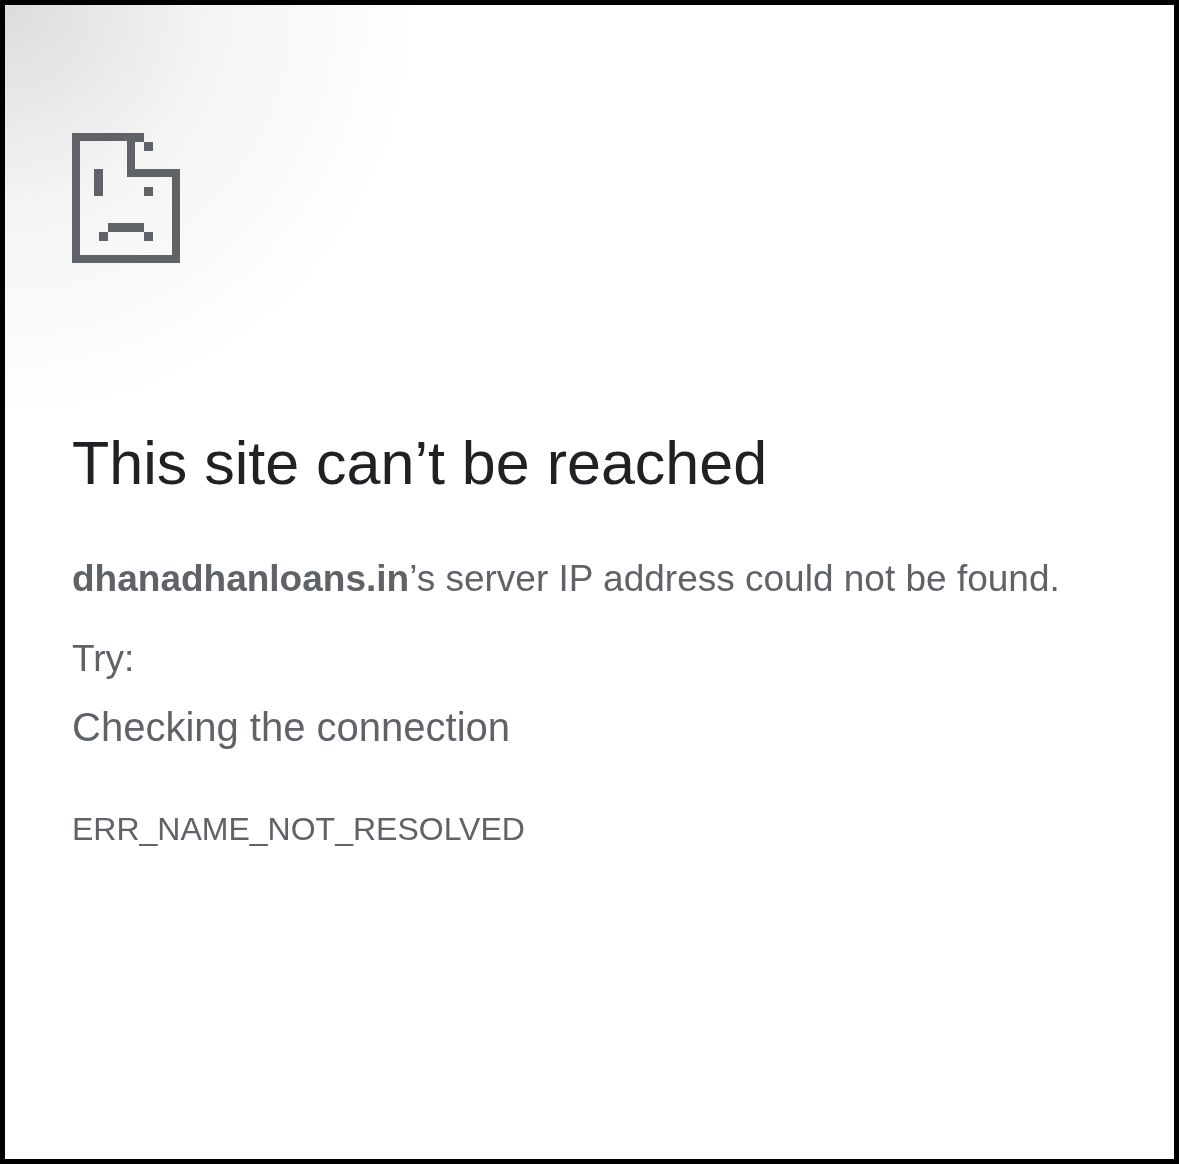 This screenshot has width=1179, height=1164. What do you see at coordinates (104, 659) in the screenshot?
I see `try-label: Try:` at bounding box center [104, 659].